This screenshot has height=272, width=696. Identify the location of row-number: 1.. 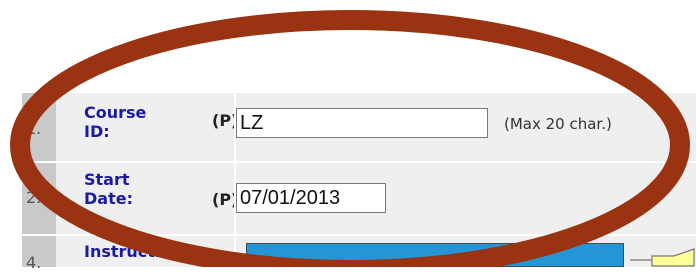
(34, 128).